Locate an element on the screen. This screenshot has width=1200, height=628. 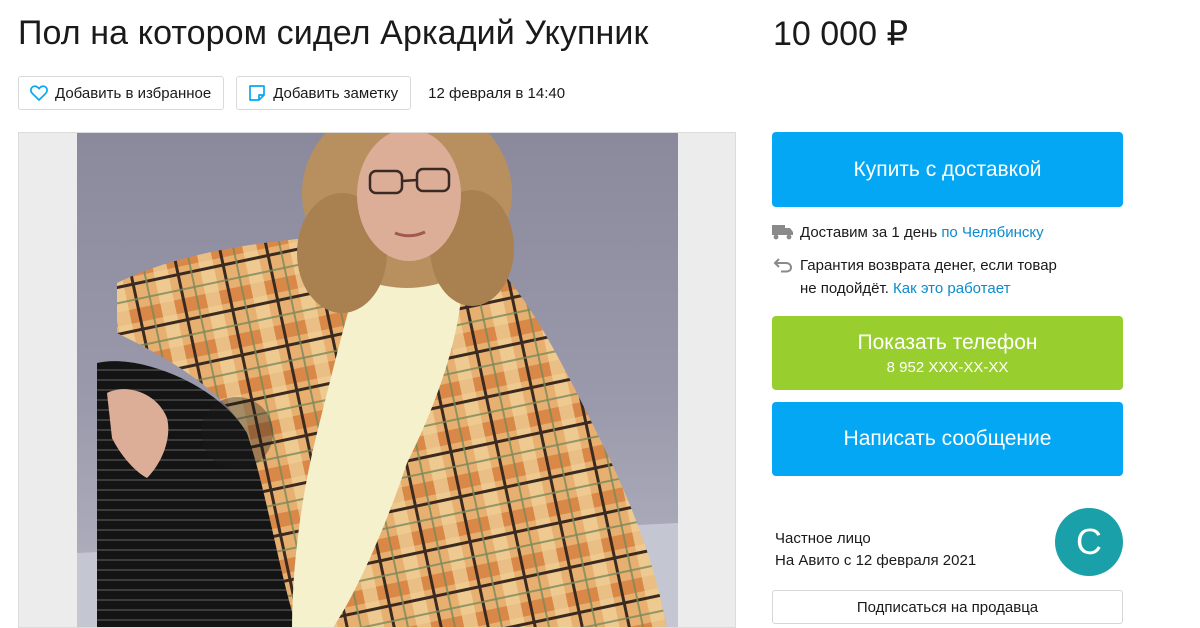
buy-with-delivery-label: Купить с доставкой is located at coordinates (947, 169).